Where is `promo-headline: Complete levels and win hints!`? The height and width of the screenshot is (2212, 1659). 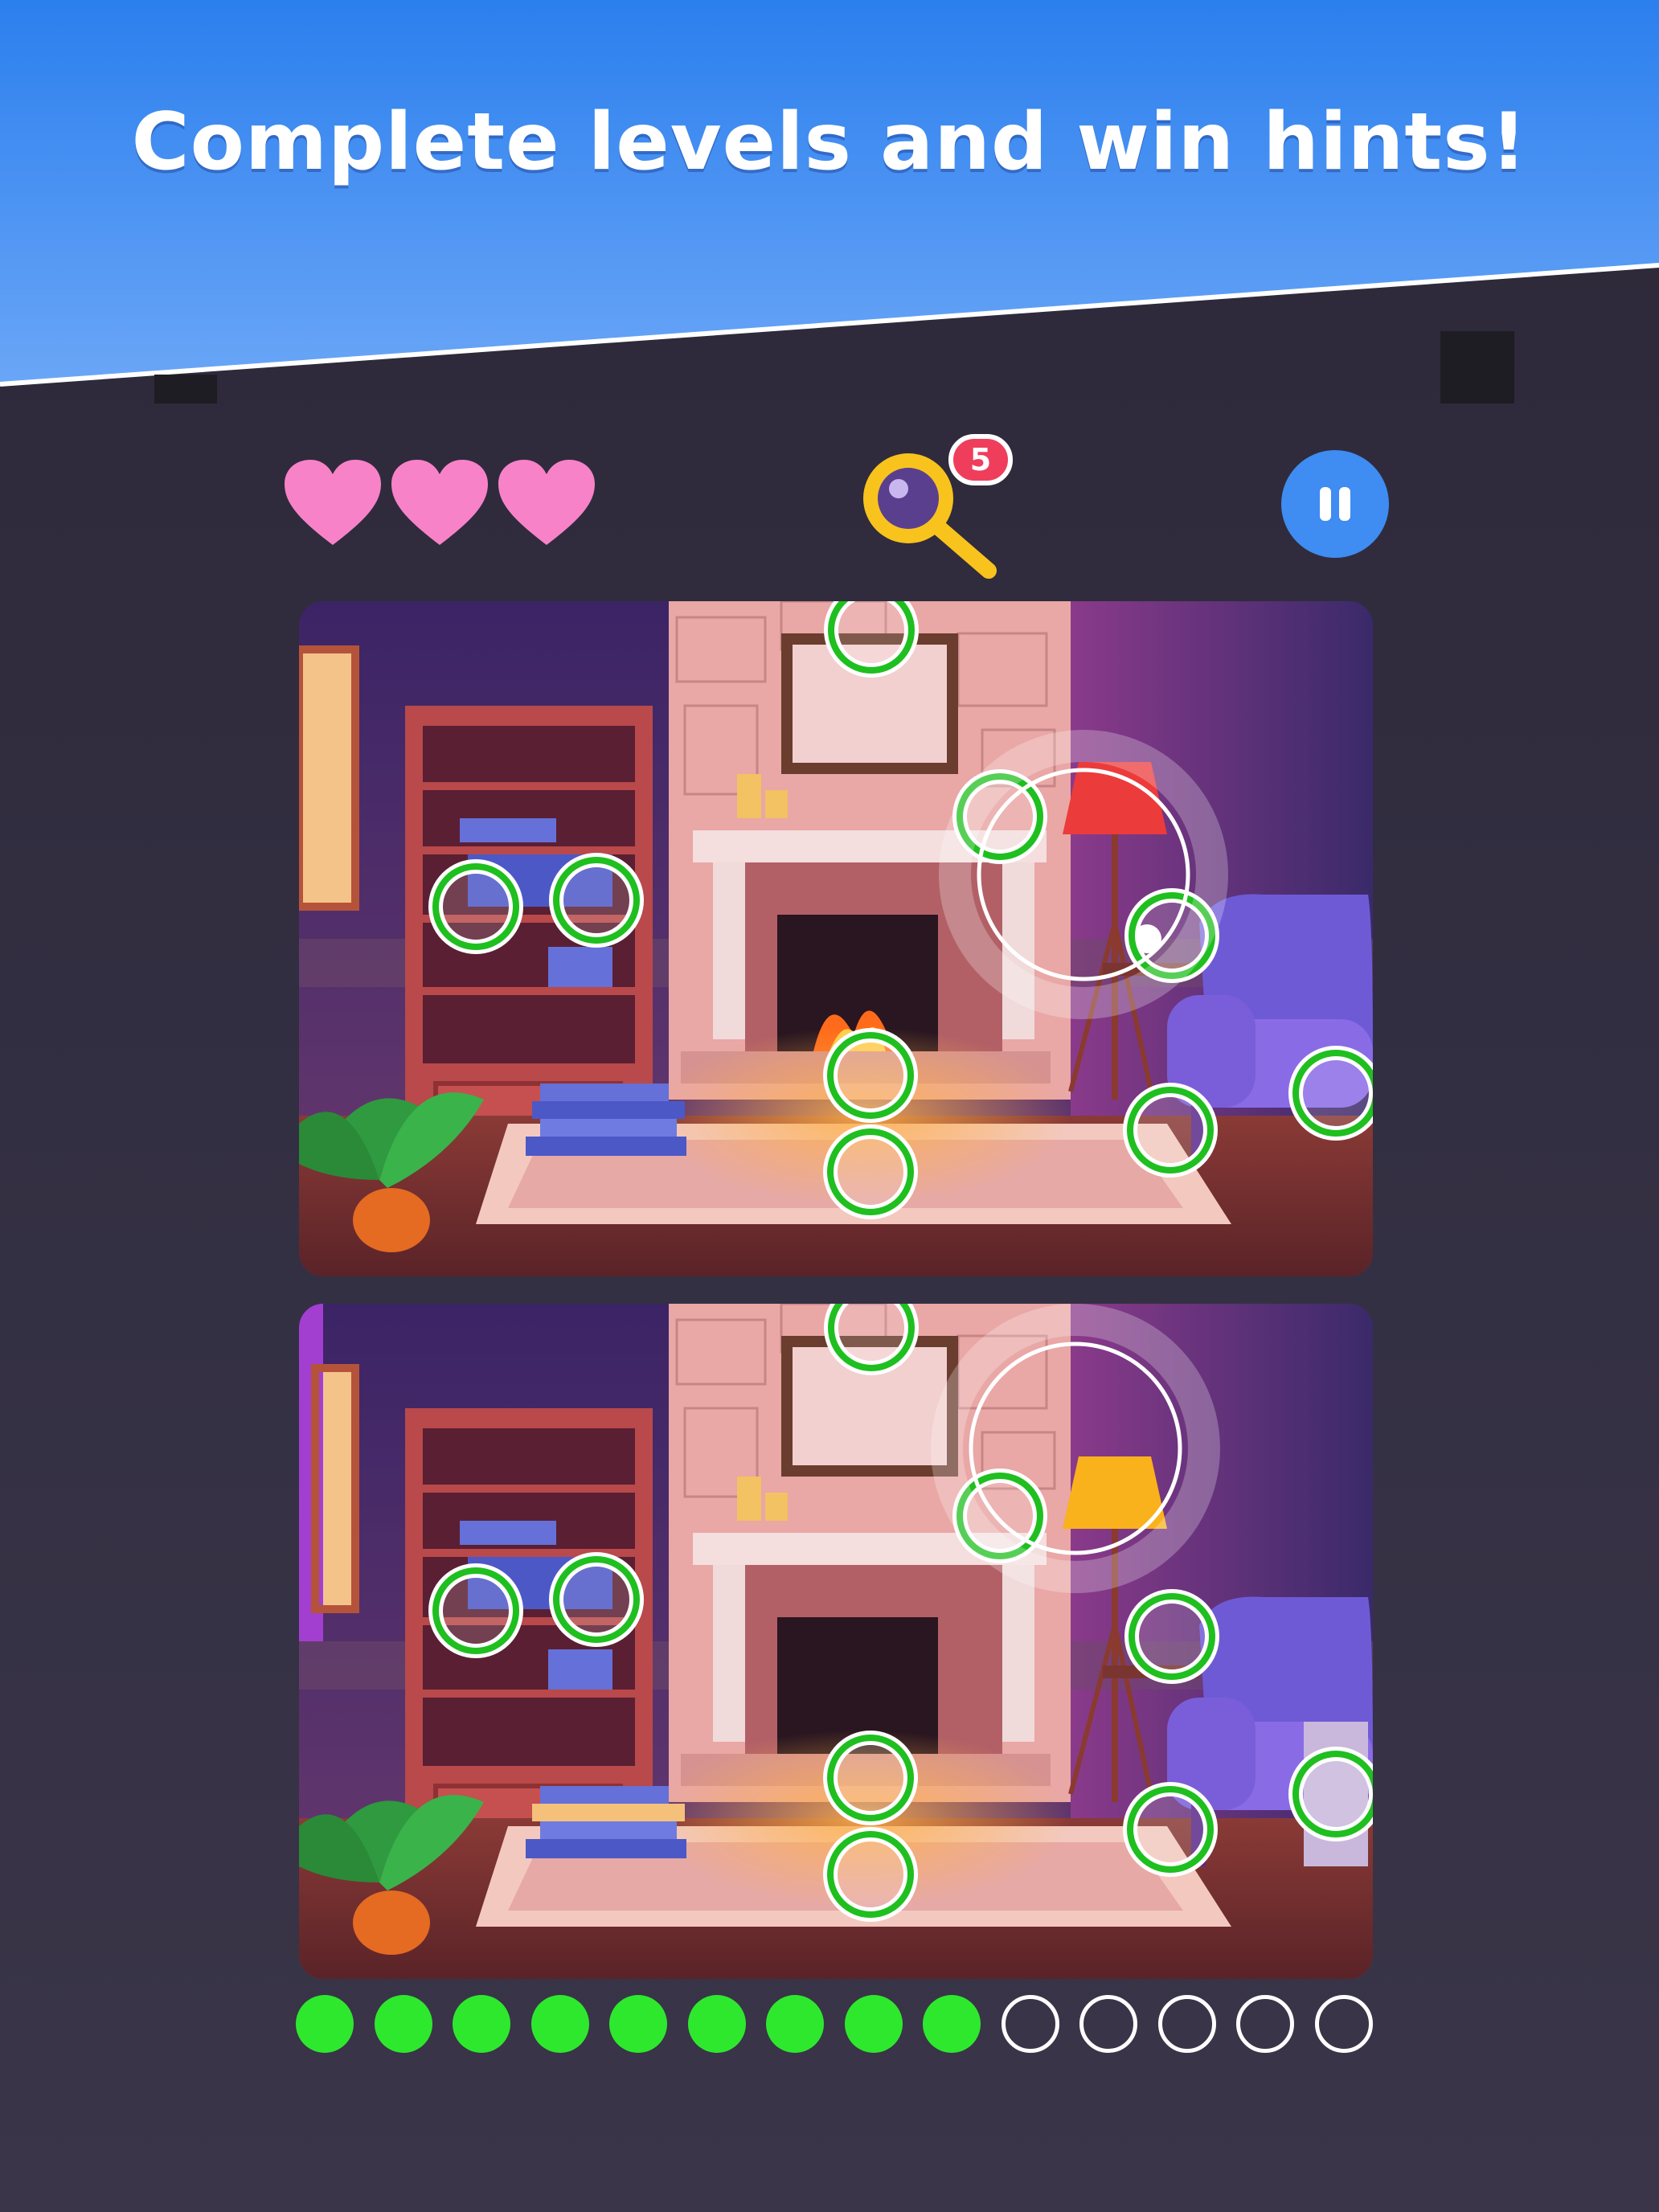 promo-headline: Complete levels and win hints! is located at coordinates (829, 142).